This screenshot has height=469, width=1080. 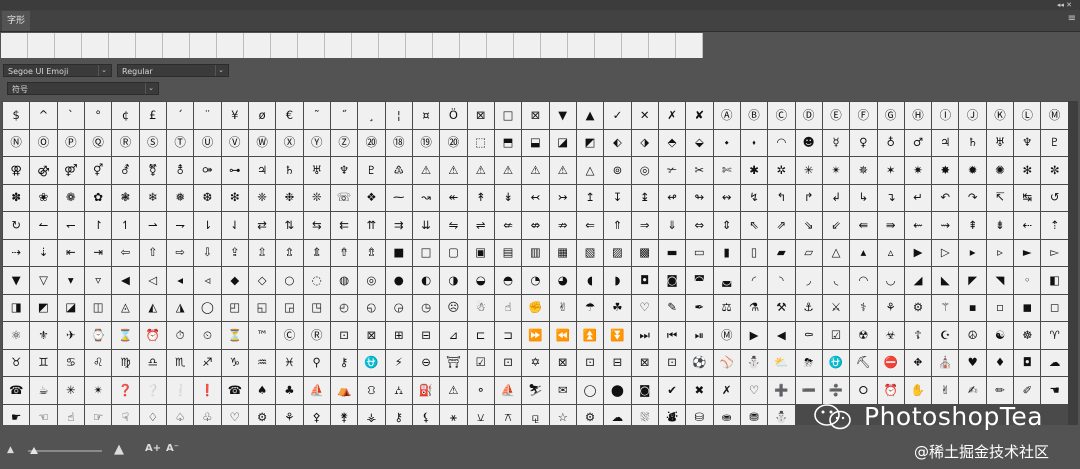 What do you see at coordinates (426, 307) in the screenshot?
I see `glyph-cell: ◷` at bounding box center [426, 307].